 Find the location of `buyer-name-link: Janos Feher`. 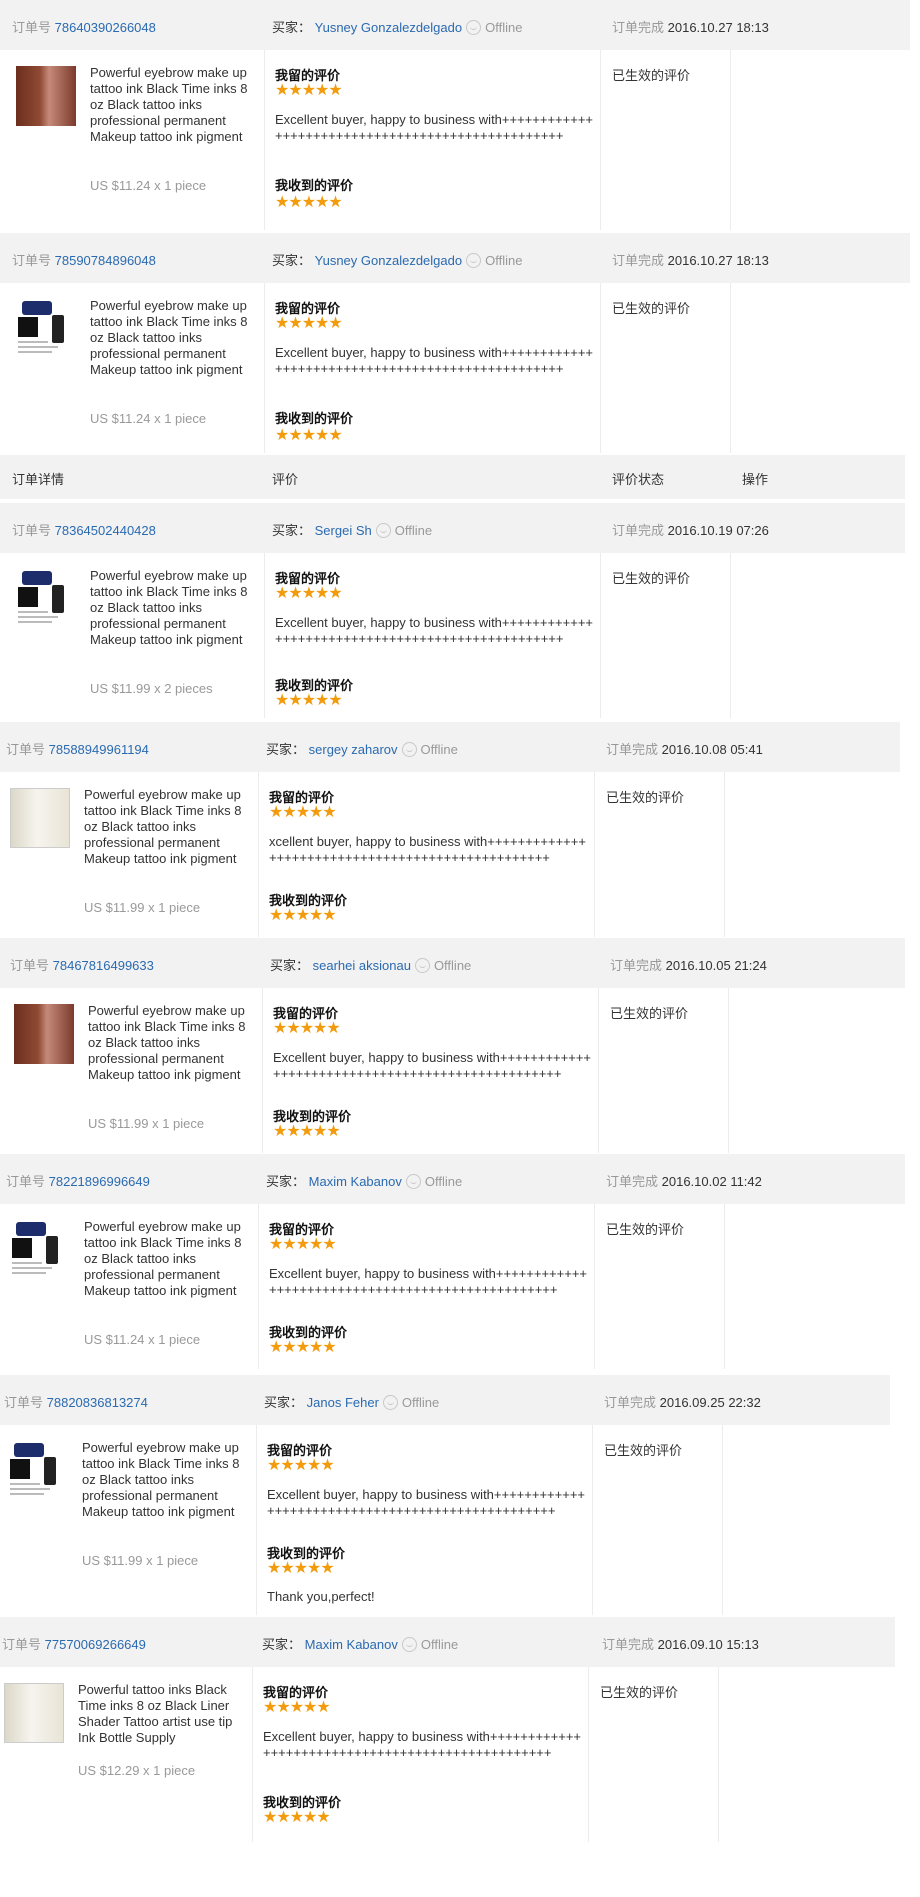

buyer-name-link: Janos Feher is located at coordinates (343, 1402).